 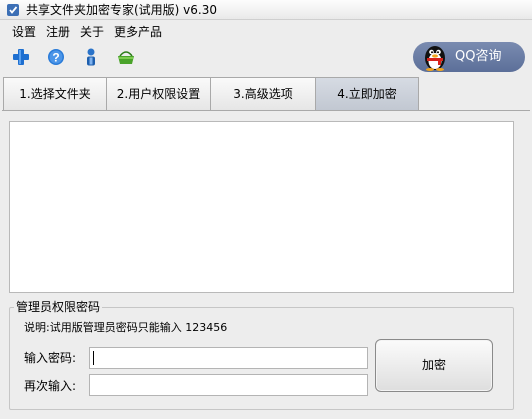 What do you see at coordinates (158, 93) in the screenshot?
I see `tab-user-permissions: 2.用户权限设置` at bounding box center [158, 93].